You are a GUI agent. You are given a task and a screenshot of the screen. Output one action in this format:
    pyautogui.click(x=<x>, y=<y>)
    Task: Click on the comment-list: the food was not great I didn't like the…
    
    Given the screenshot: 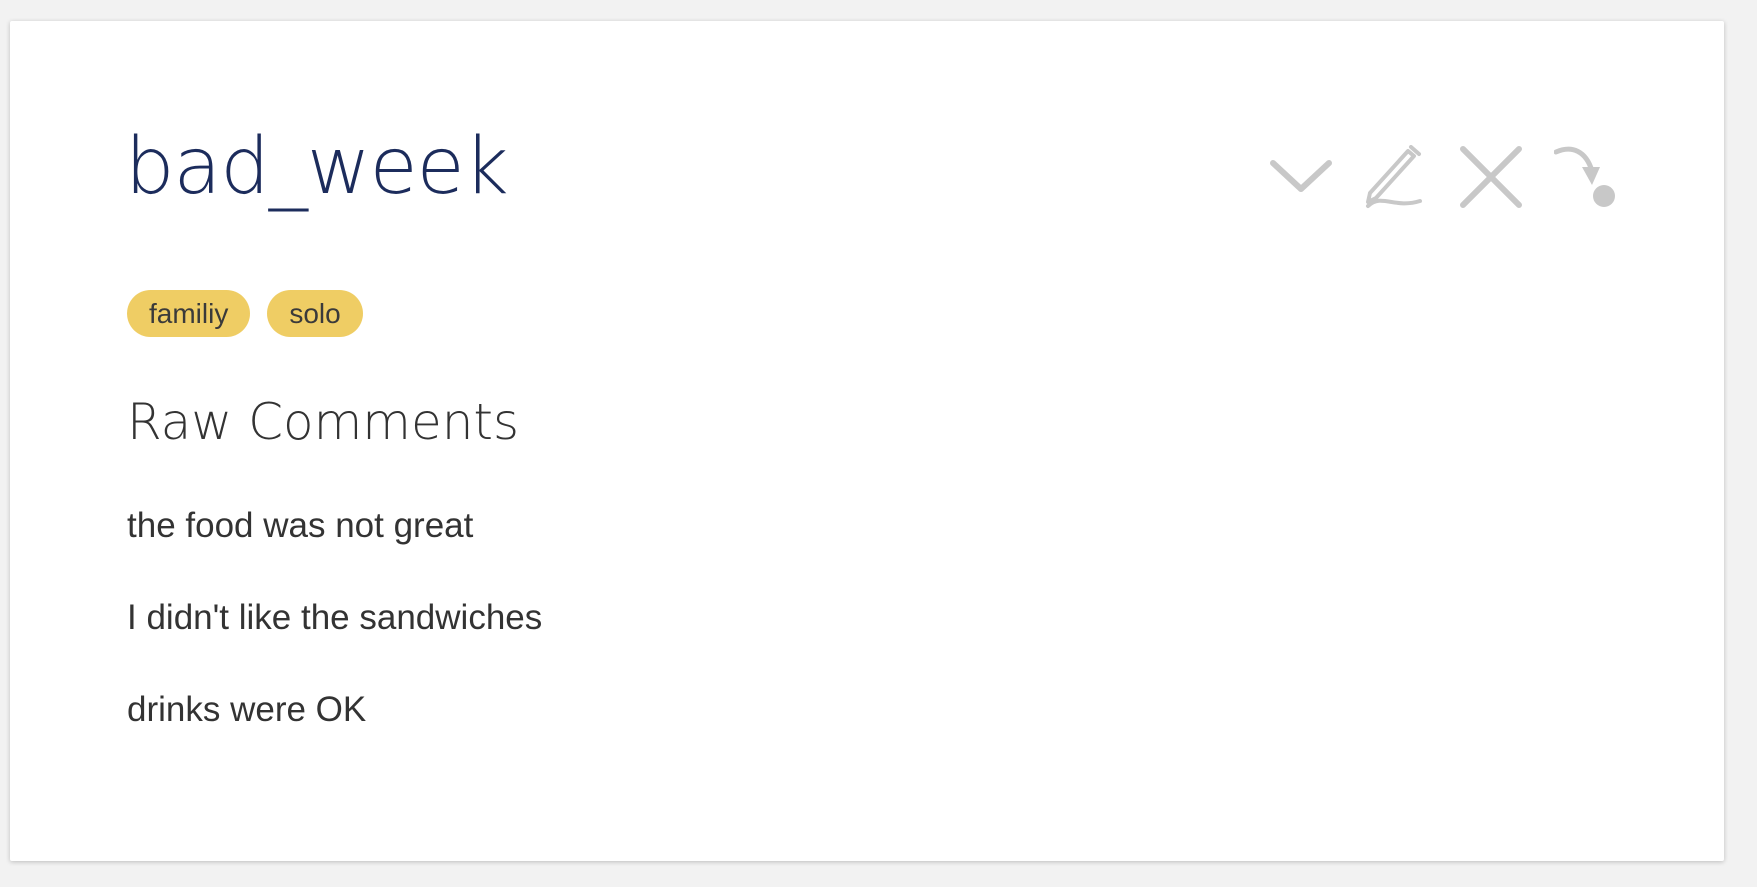 What is the action you would take?
    pyautogui.click(x=334, y=639)
    